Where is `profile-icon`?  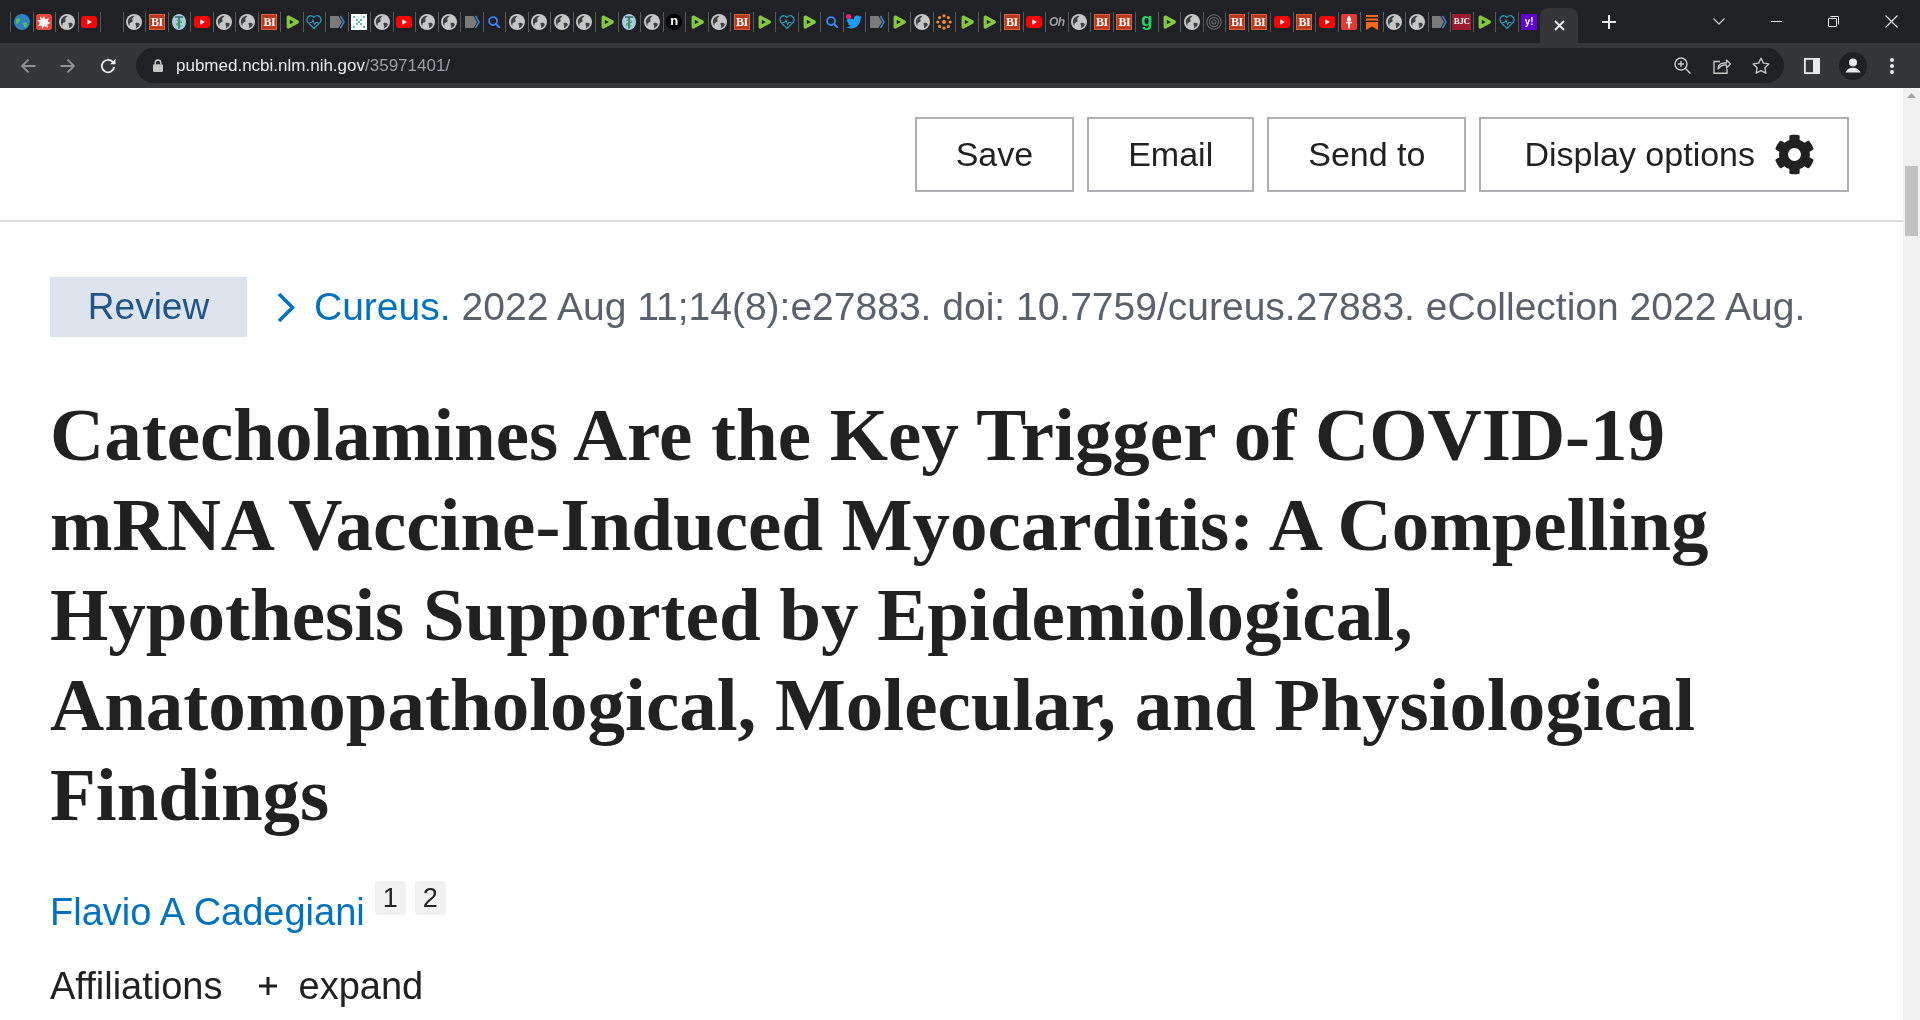 profile-icon is located at coordinates (1853, 65).